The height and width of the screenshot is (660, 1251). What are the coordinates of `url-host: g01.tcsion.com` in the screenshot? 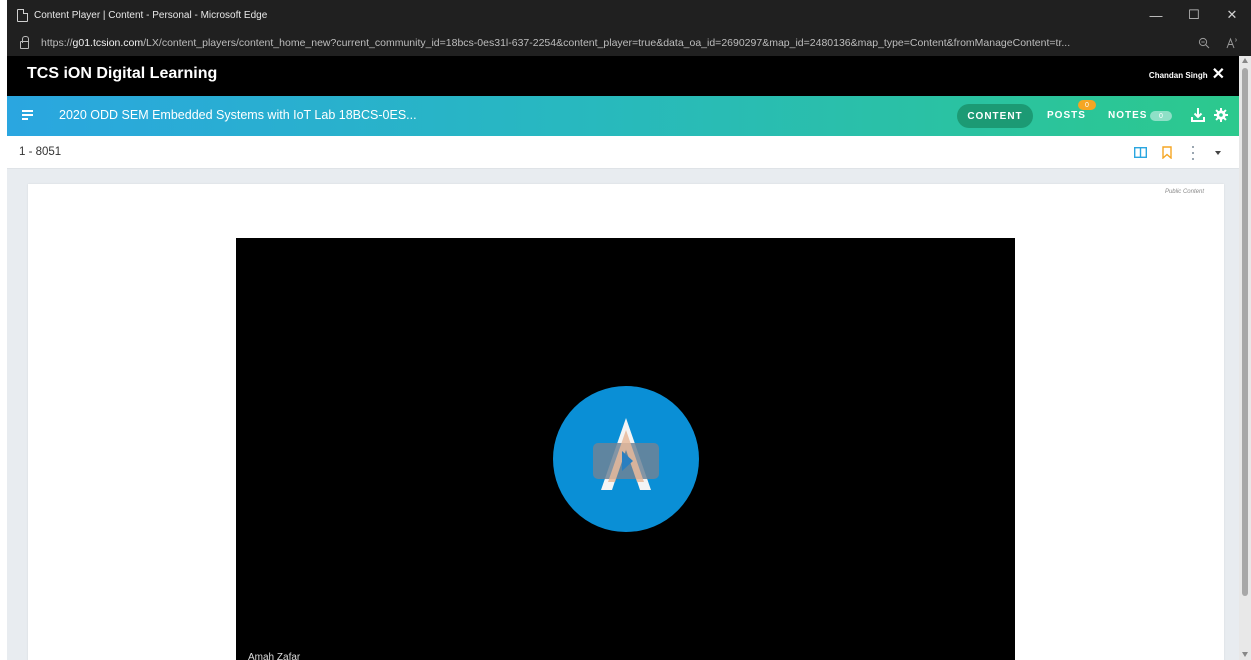 It's located at (108, 43).